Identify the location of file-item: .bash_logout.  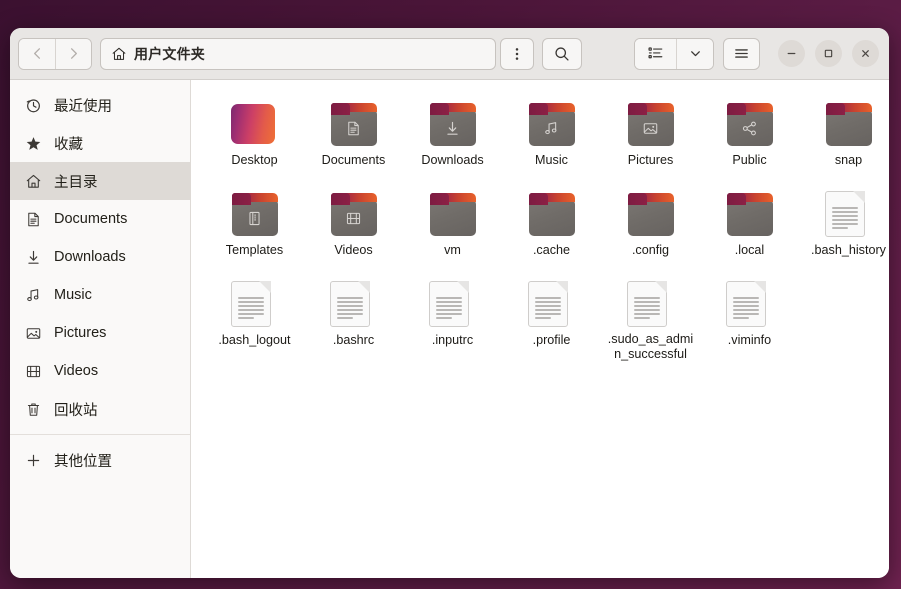
(254, 319).